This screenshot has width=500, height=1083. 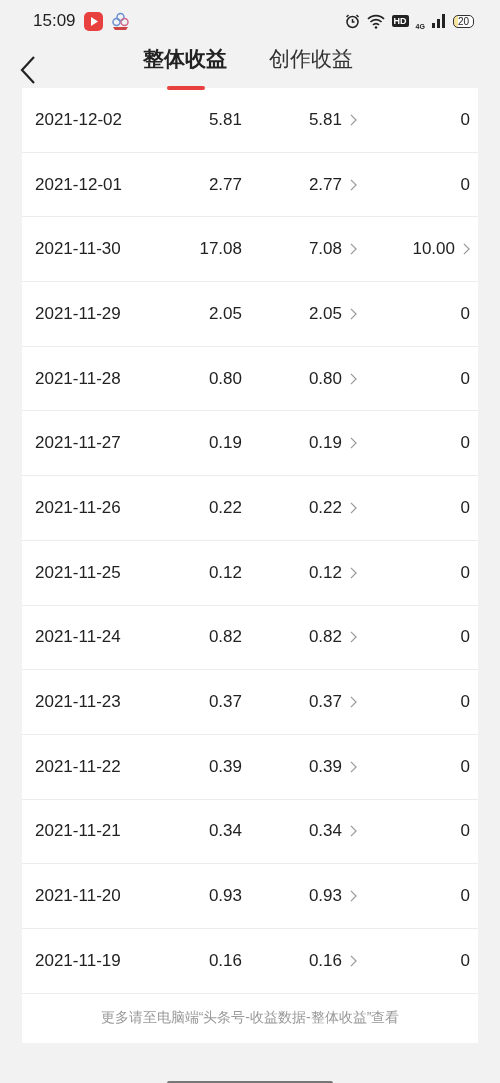 What do you see at coordinates (325, 378) in the screenshot?
I see `amount-cell: 0.80` at bounding box center [325, 378].